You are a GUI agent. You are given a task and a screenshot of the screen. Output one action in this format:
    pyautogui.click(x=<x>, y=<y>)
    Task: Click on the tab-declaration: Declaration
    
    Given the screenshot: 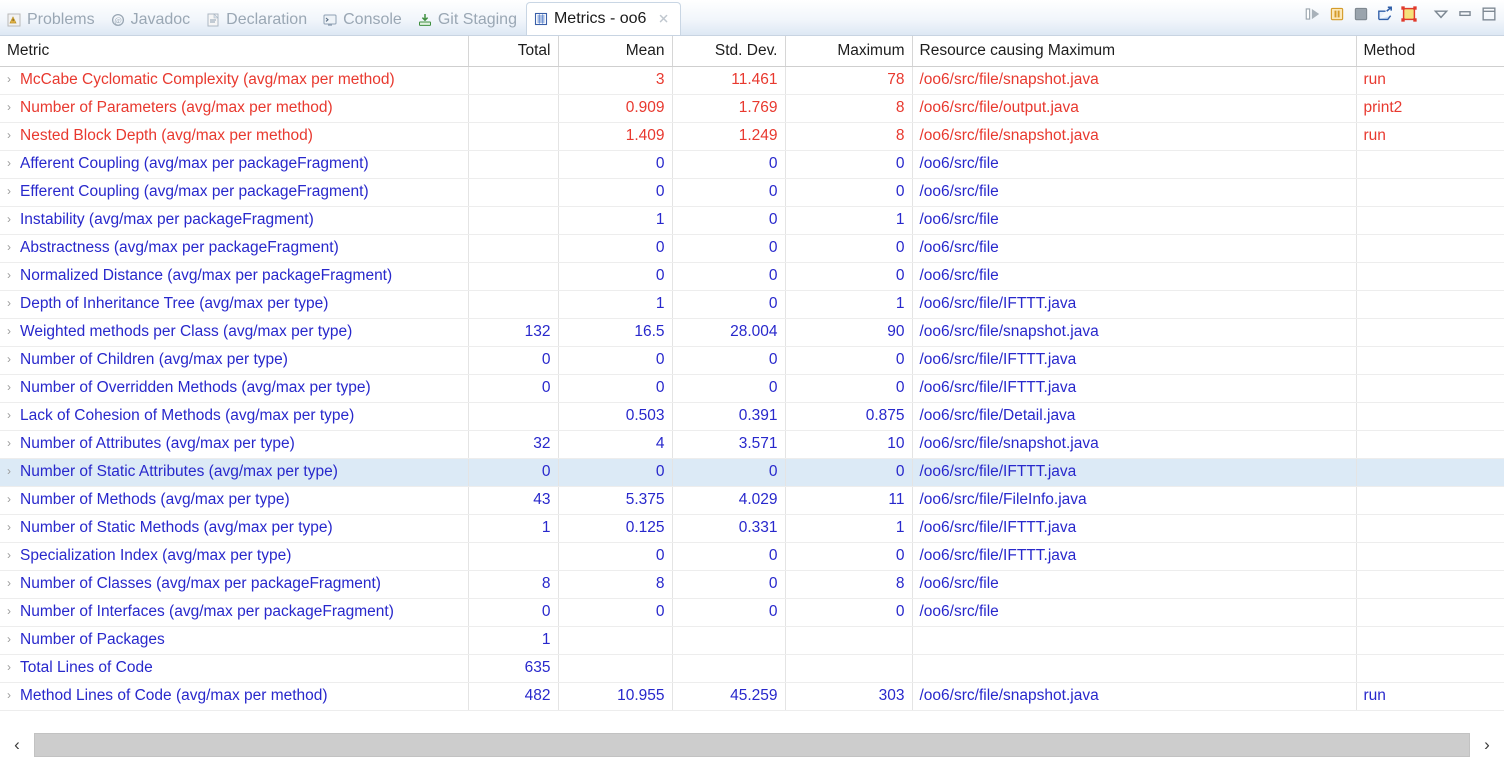 What is the action you would take?
    pyautogui.click(x=257, y=19)
    